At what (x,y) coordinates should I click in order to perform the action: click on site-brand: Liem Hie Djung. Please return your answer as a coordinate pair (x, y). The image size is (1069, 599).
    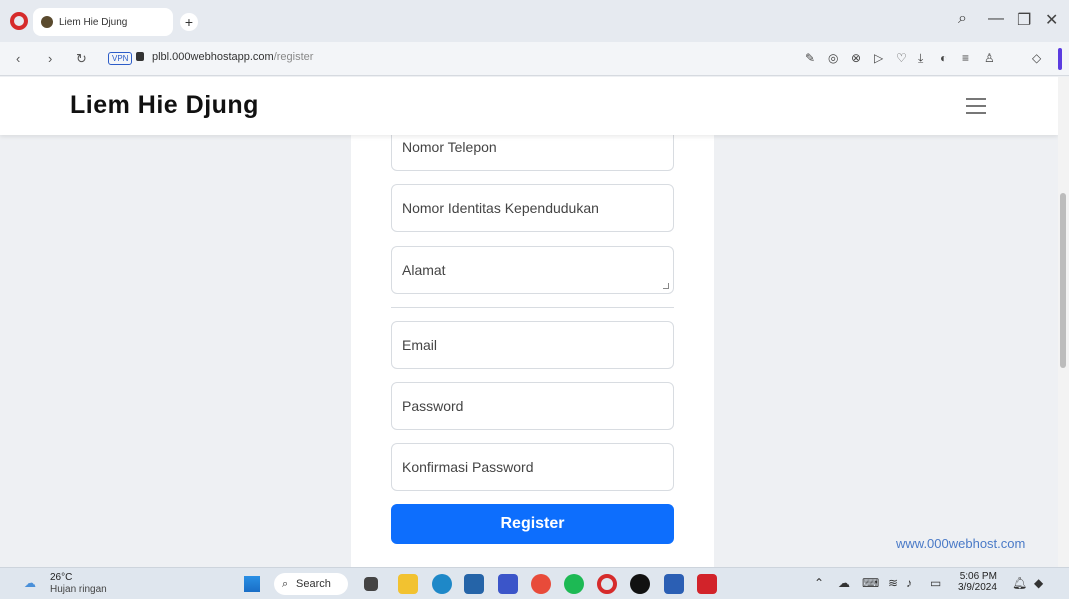
    Looking at the image, I should click on (164, 105).